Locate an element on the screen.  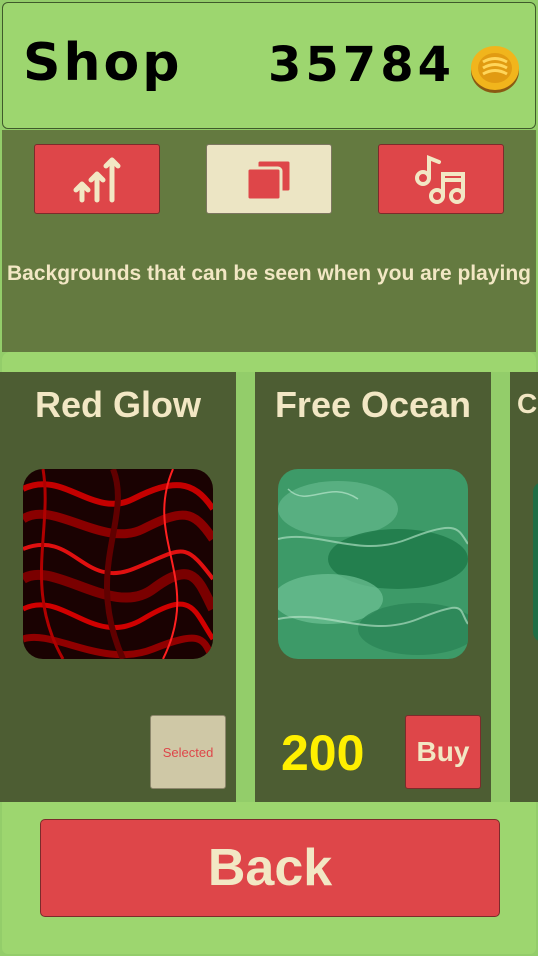
buy-button: Buy is located at coordinates (443, 752).